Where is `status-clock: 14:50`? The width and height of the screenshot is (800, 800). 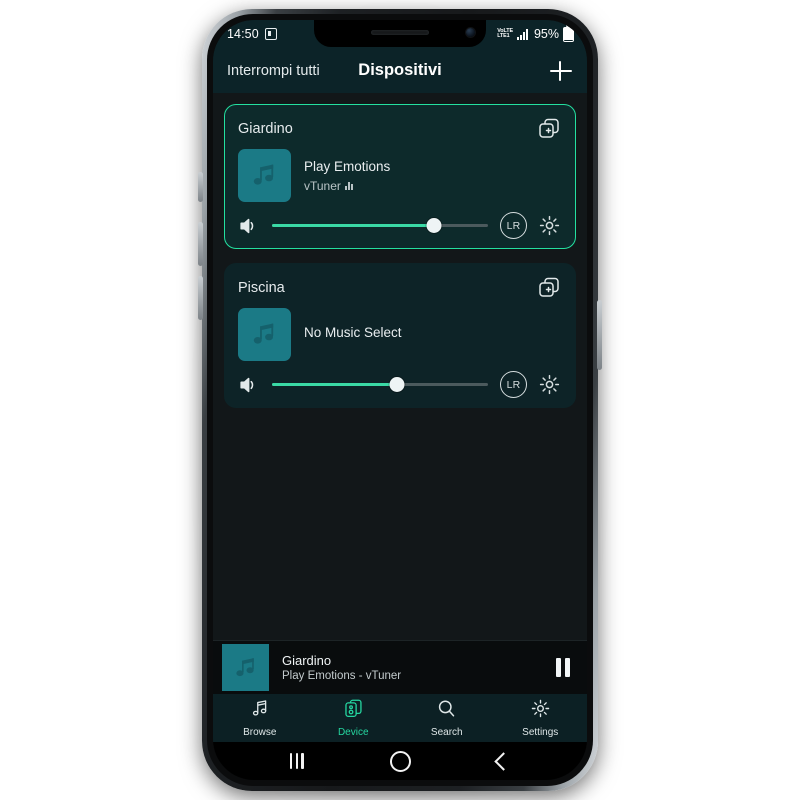 status-clock: 14:50 is located at coordinates (243, 34).